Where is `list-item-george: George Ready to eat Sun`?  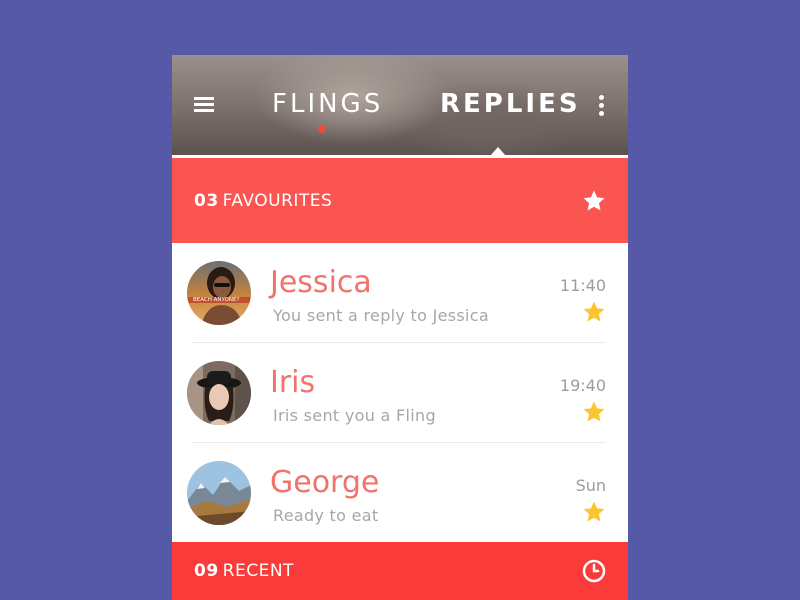
list-item-george: George Ready to eat Sun is located at coordinates (400, 493).